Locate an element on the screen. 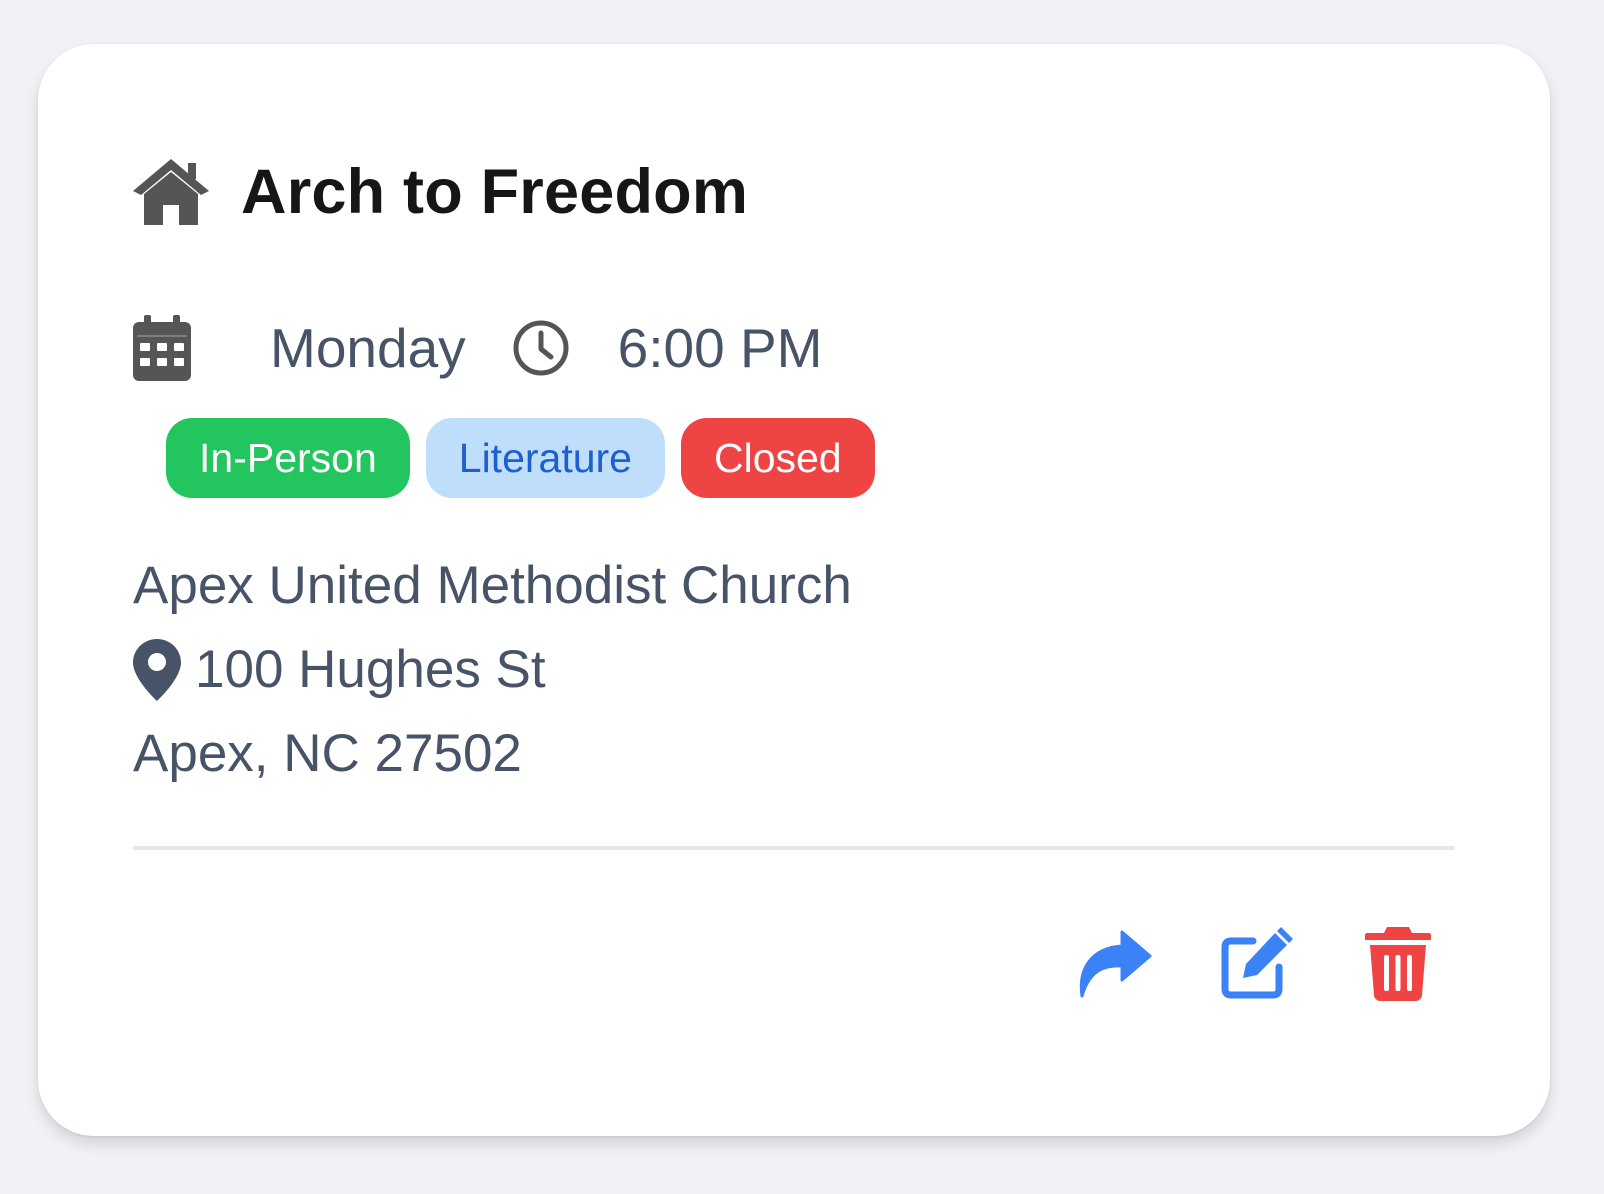 The height and width of the screenshot is (1194, 1604). meeting-header: Arch to Freedom is located at coordinates (440, 192).